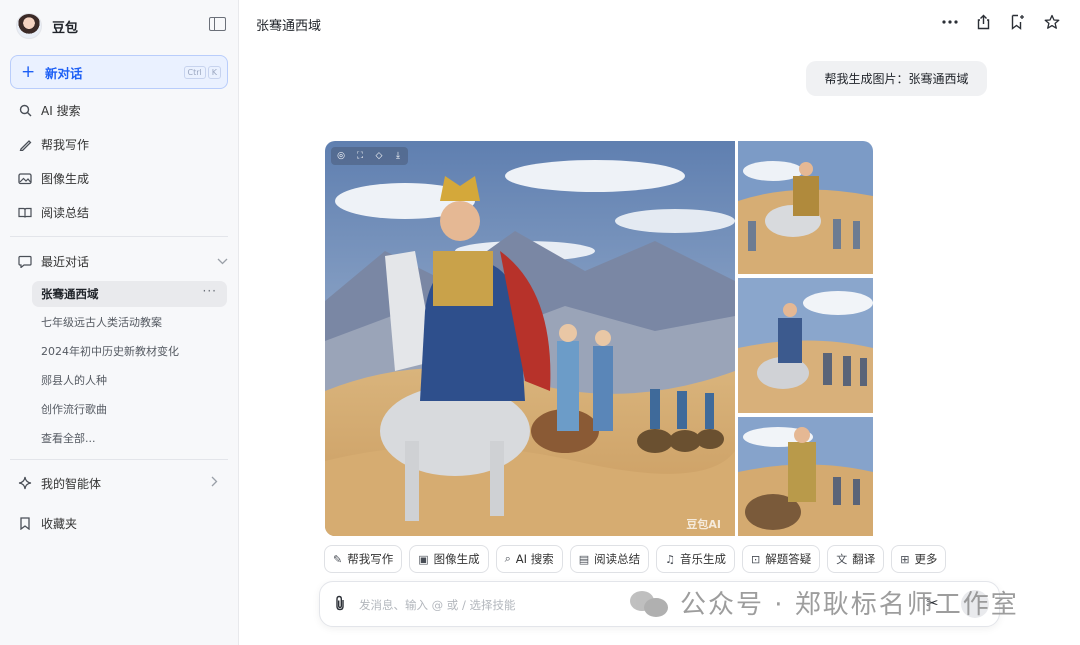 This screenshot has width=1080, height=645. I want to click on chip-ai-search: ⌕ AI 搜索, so click(529, 559).